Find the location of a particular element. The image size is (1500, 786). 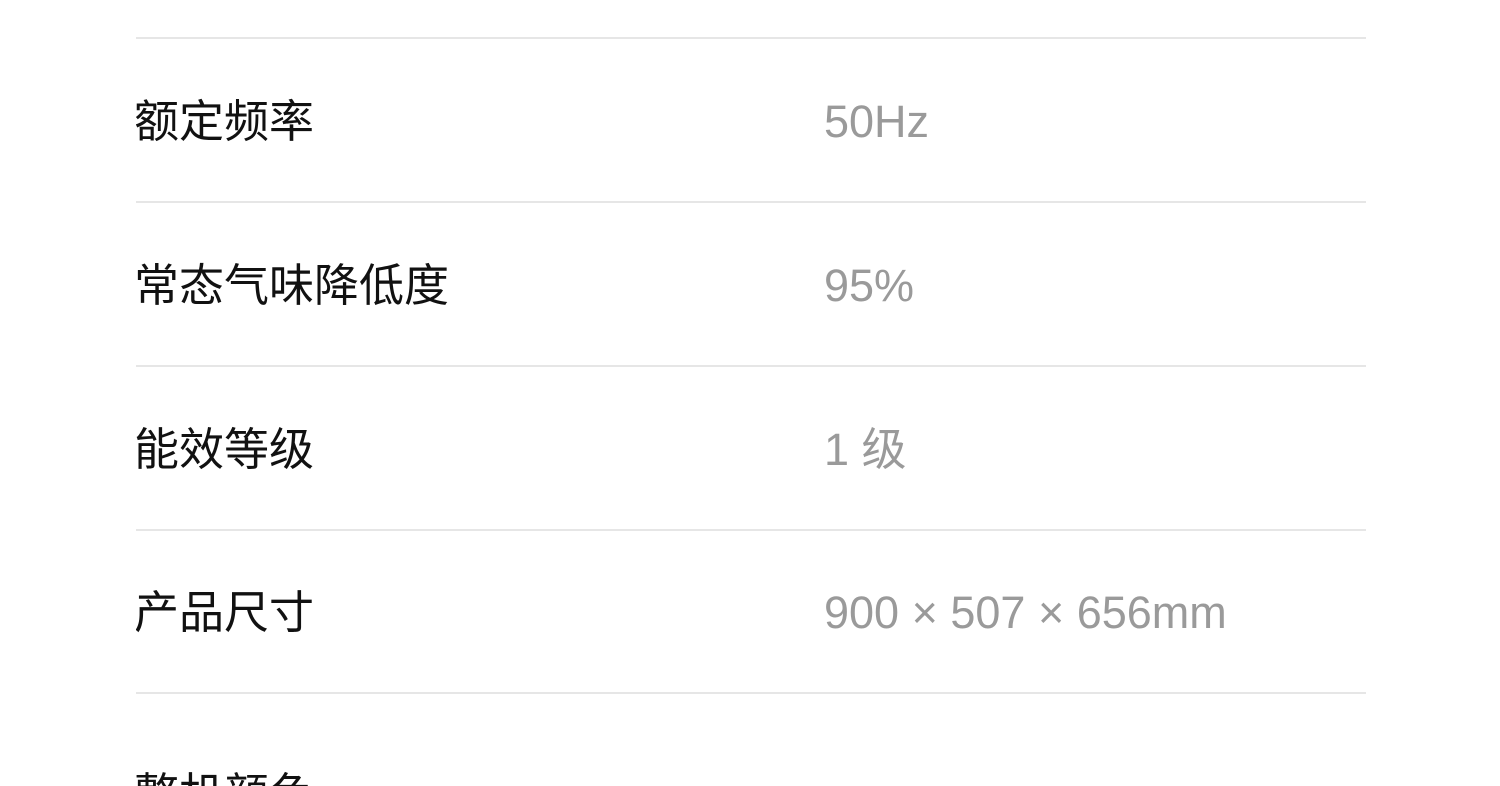

spec-label-frequency: 额定频率 is located at coordinates (225, 121).